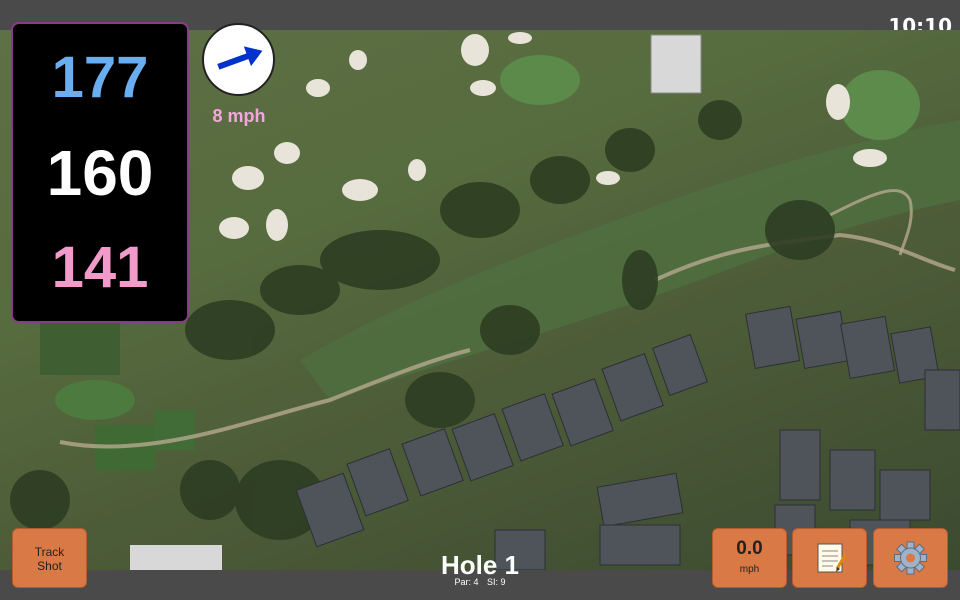  I want to click on notepad-icon, so click(832, 558).